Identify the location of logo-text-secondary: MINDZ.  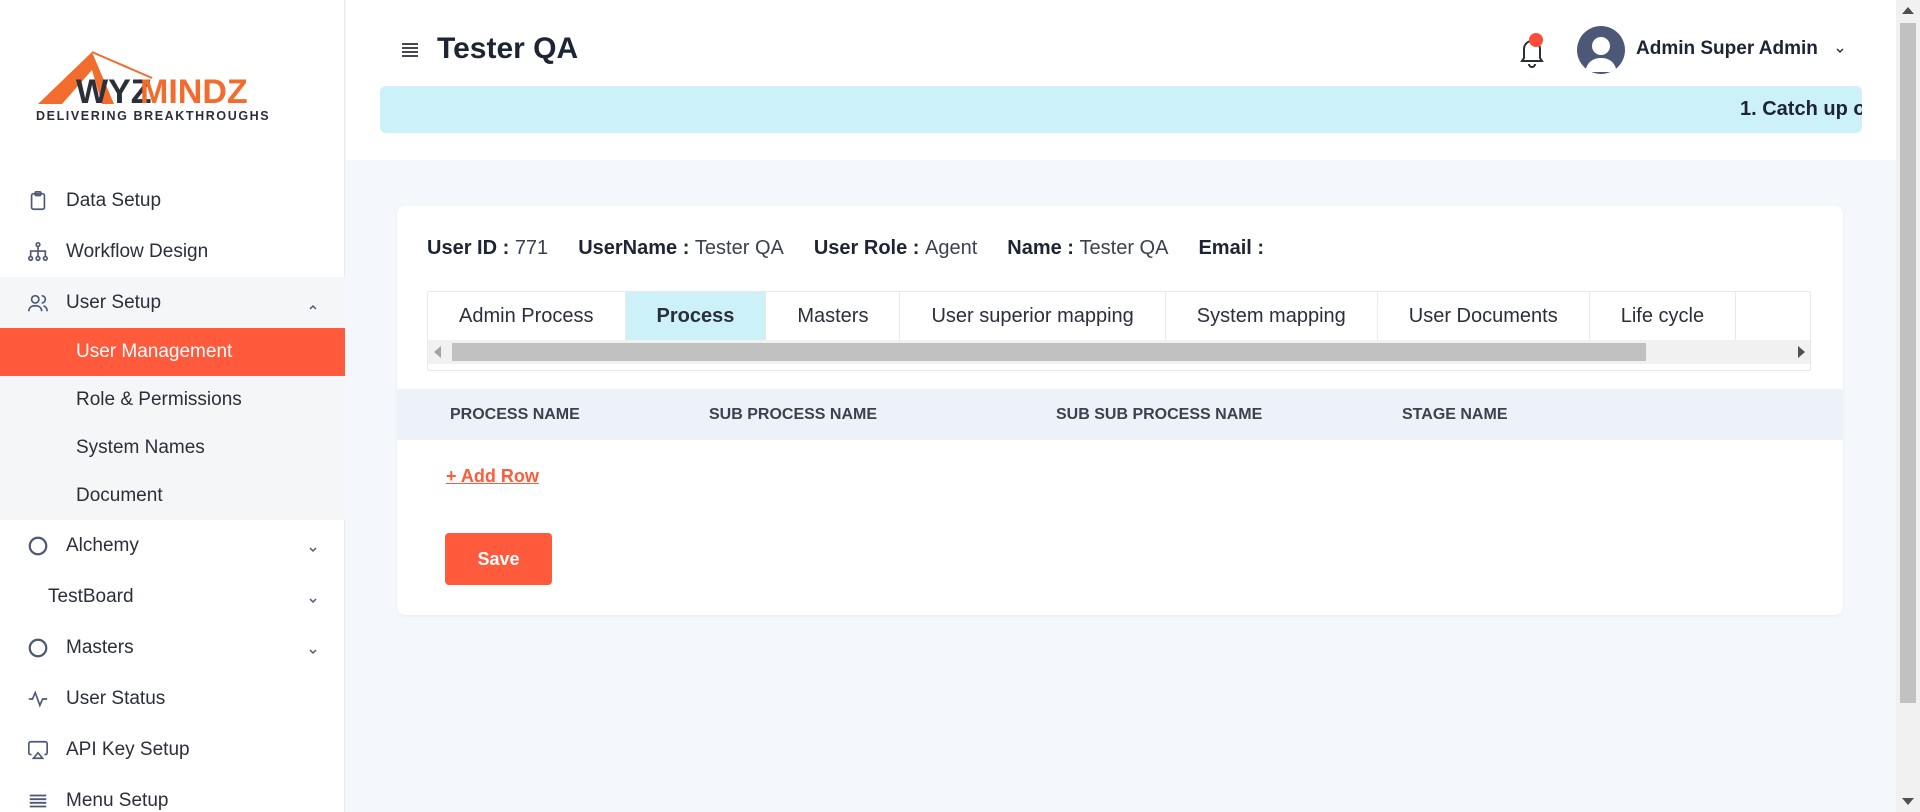
(194, 92).